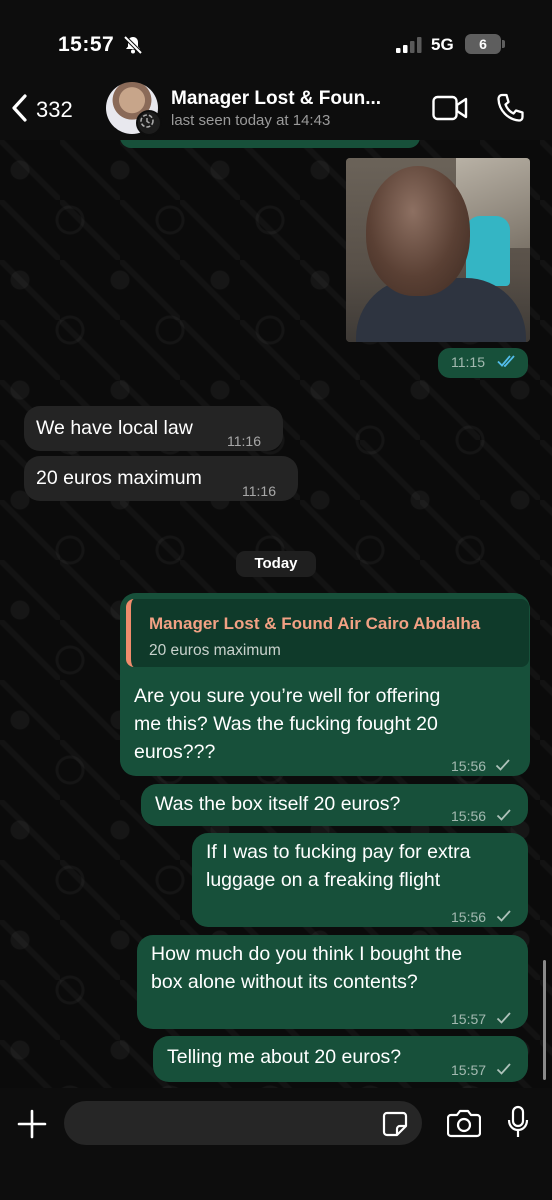 The height and width of the screenshot is (1200, 552). Describe the element at coordinates (468, 362) in the screenshot. I see `message-time: 11:15` at that location.